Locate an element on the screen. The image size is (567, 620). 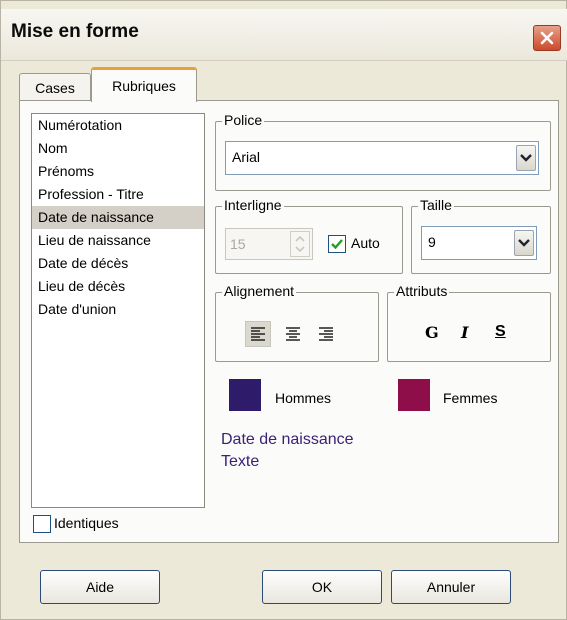
spinner-arrows-icon is located at coordinates (300, 244).